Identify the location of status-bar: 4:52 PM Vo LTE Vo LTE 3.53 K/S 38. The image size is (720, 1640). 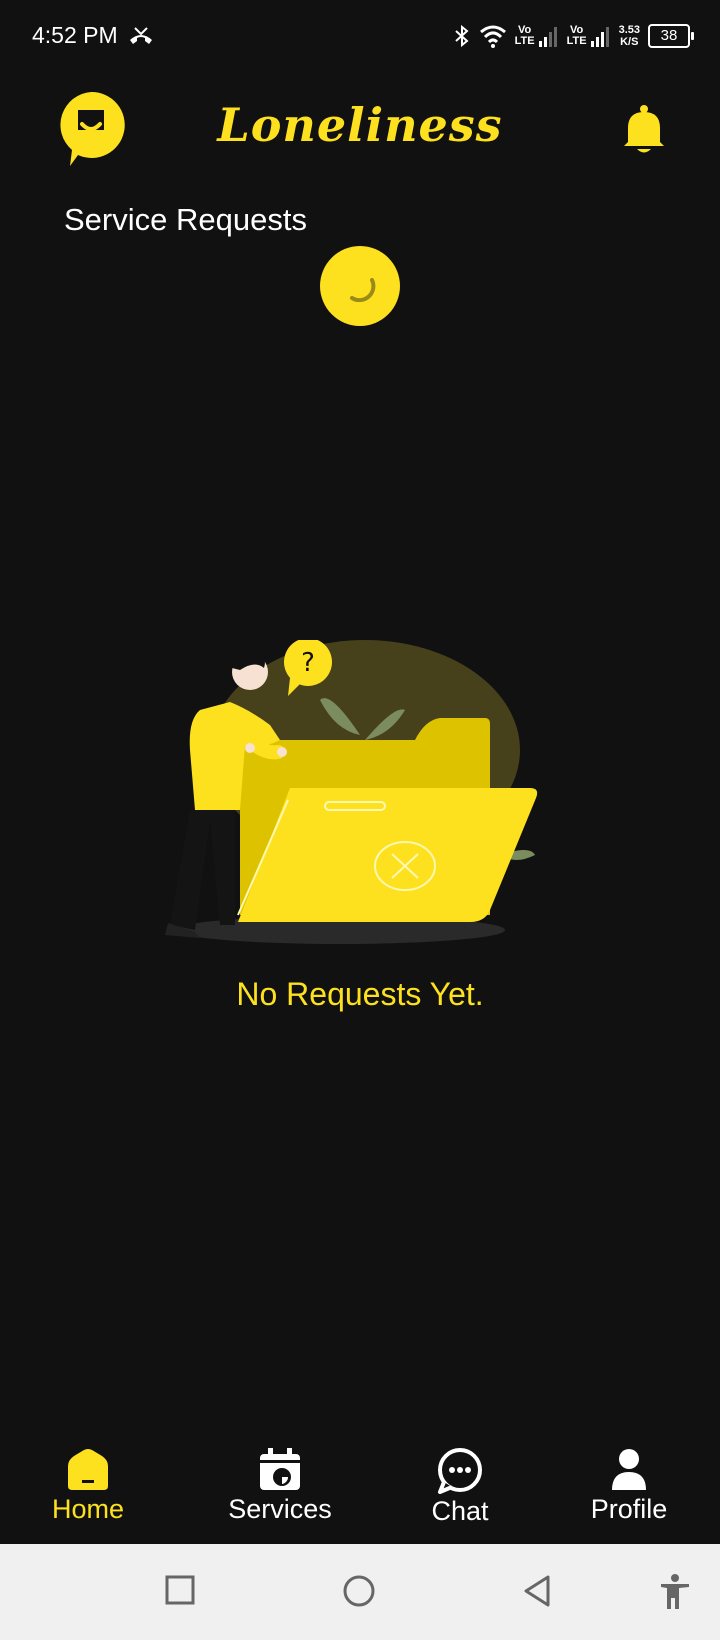
(360, 36).